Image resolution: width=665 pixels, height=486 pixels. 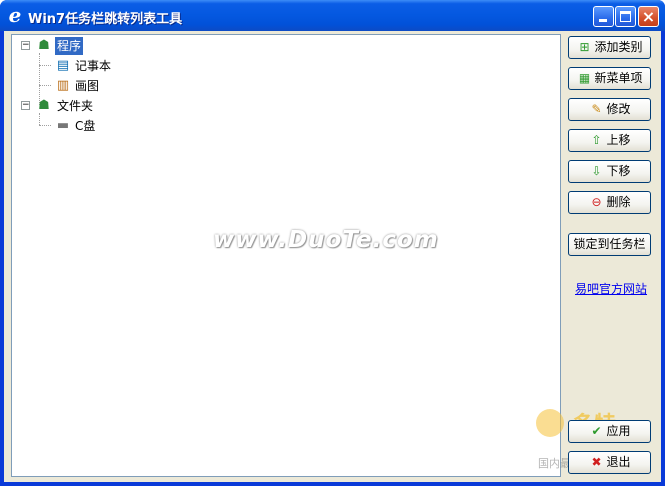 What do you see at coordinates (603, 20) in the screenshot?
I see `minimize-icon` at bounding box center [603, 20].